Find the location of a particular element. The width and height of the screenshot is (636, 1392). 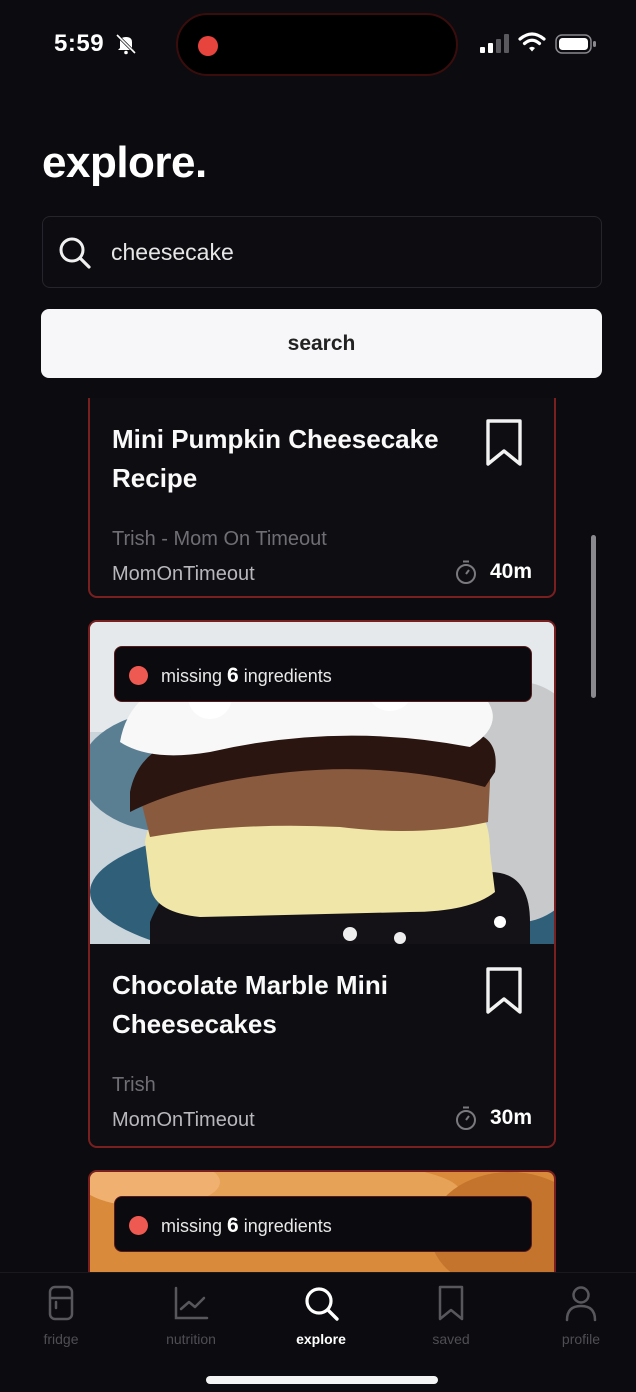

search-button: search is located at coordinates (321, 343).